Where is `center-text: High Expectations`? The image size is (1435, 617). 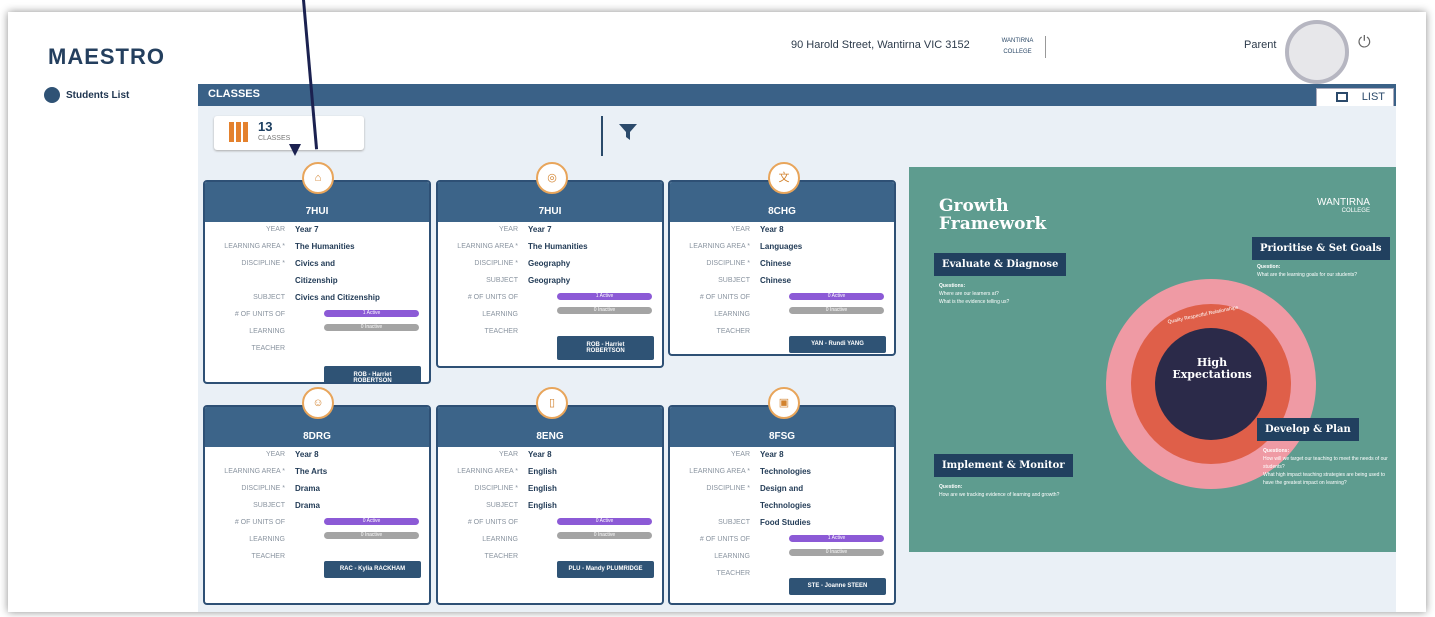
center-text: High Expectations is located at coordinates (1212, 369).